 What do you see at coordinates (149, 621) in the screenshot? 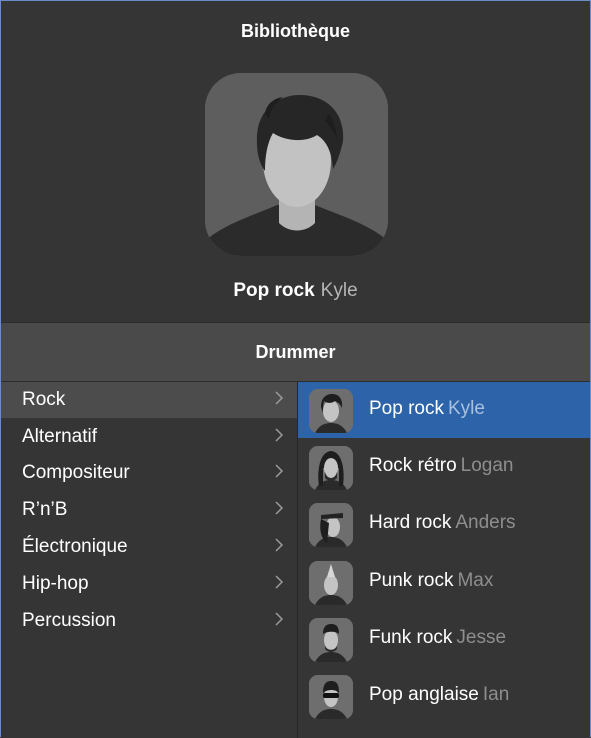
I see `category-item-percussion: Percussion` at bounding box center [149, 621].